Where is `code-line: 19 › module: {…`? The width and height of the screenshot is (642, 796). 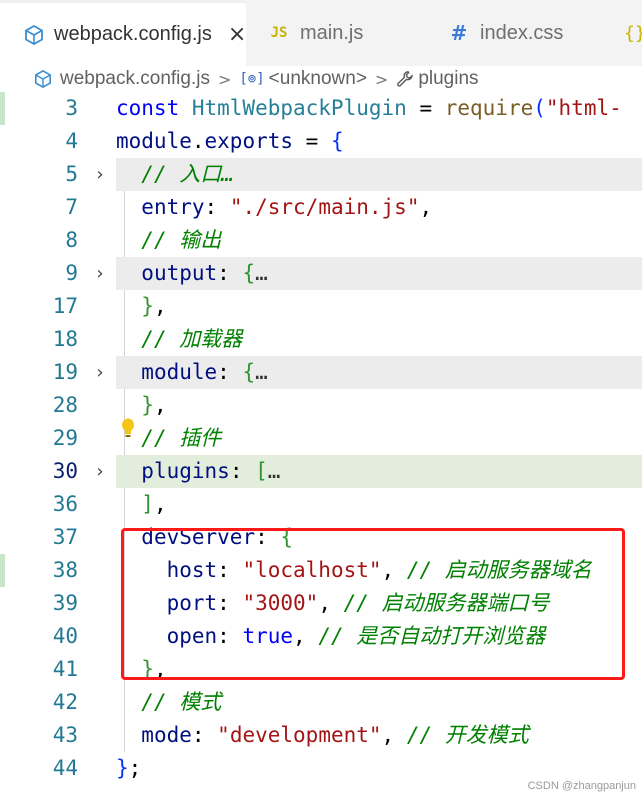
code-line: 19 › module: {… is located at coordinates (321, 372).